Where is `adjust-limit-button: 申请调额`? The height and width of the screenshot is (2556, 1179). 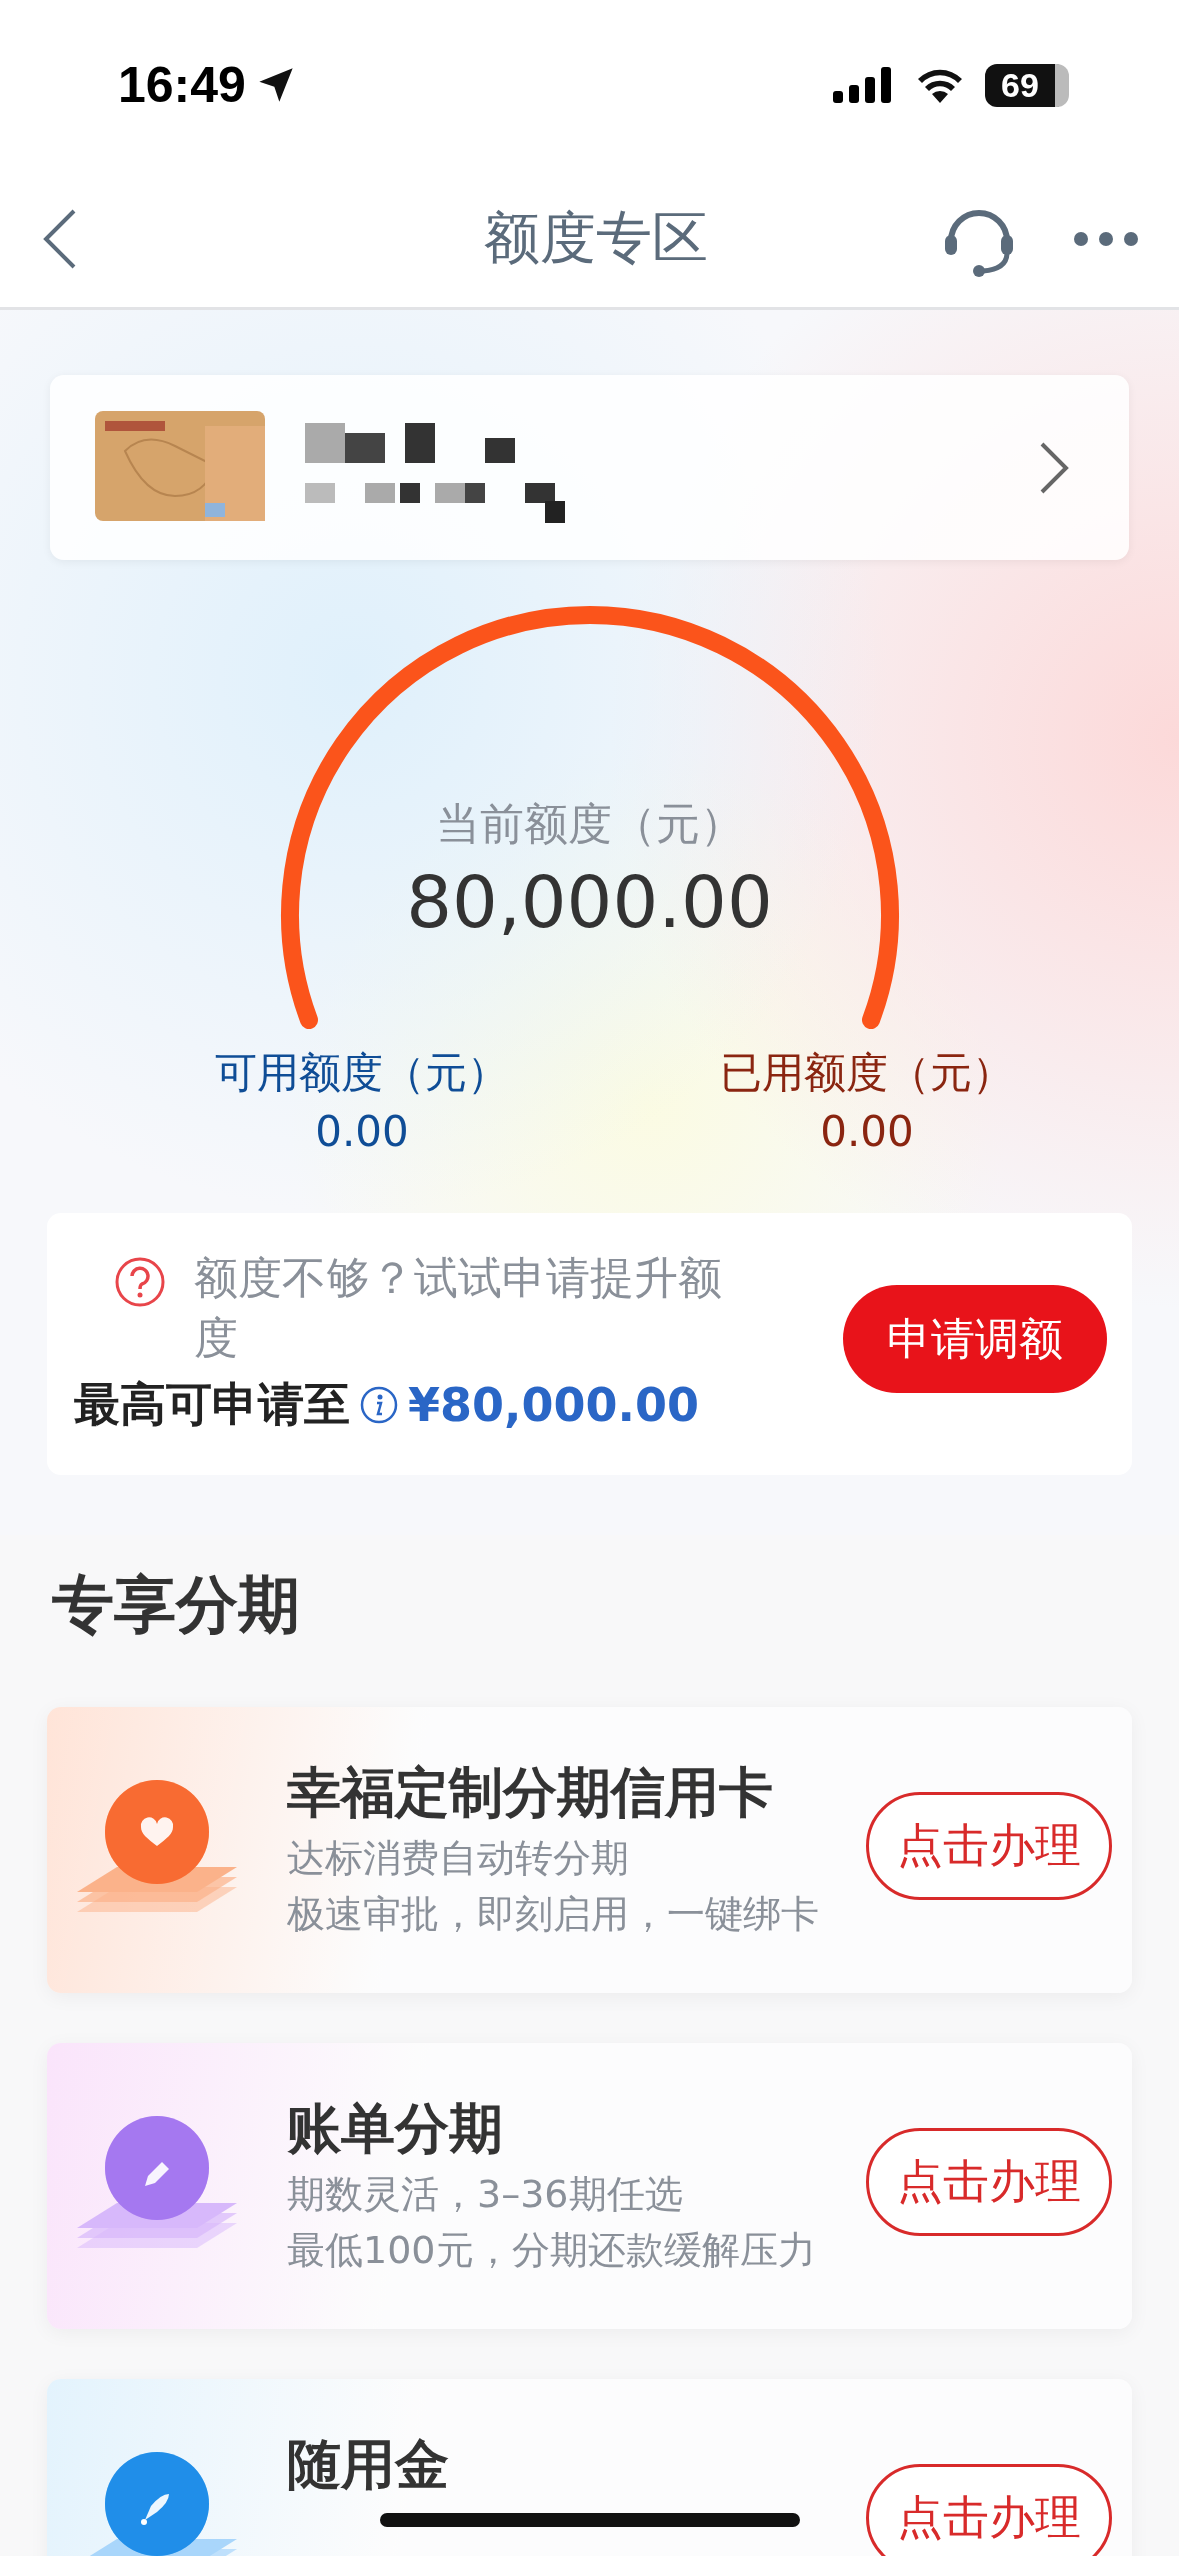 adjust-limit-button: 申请调额 is located at coordinates (975, 1339).